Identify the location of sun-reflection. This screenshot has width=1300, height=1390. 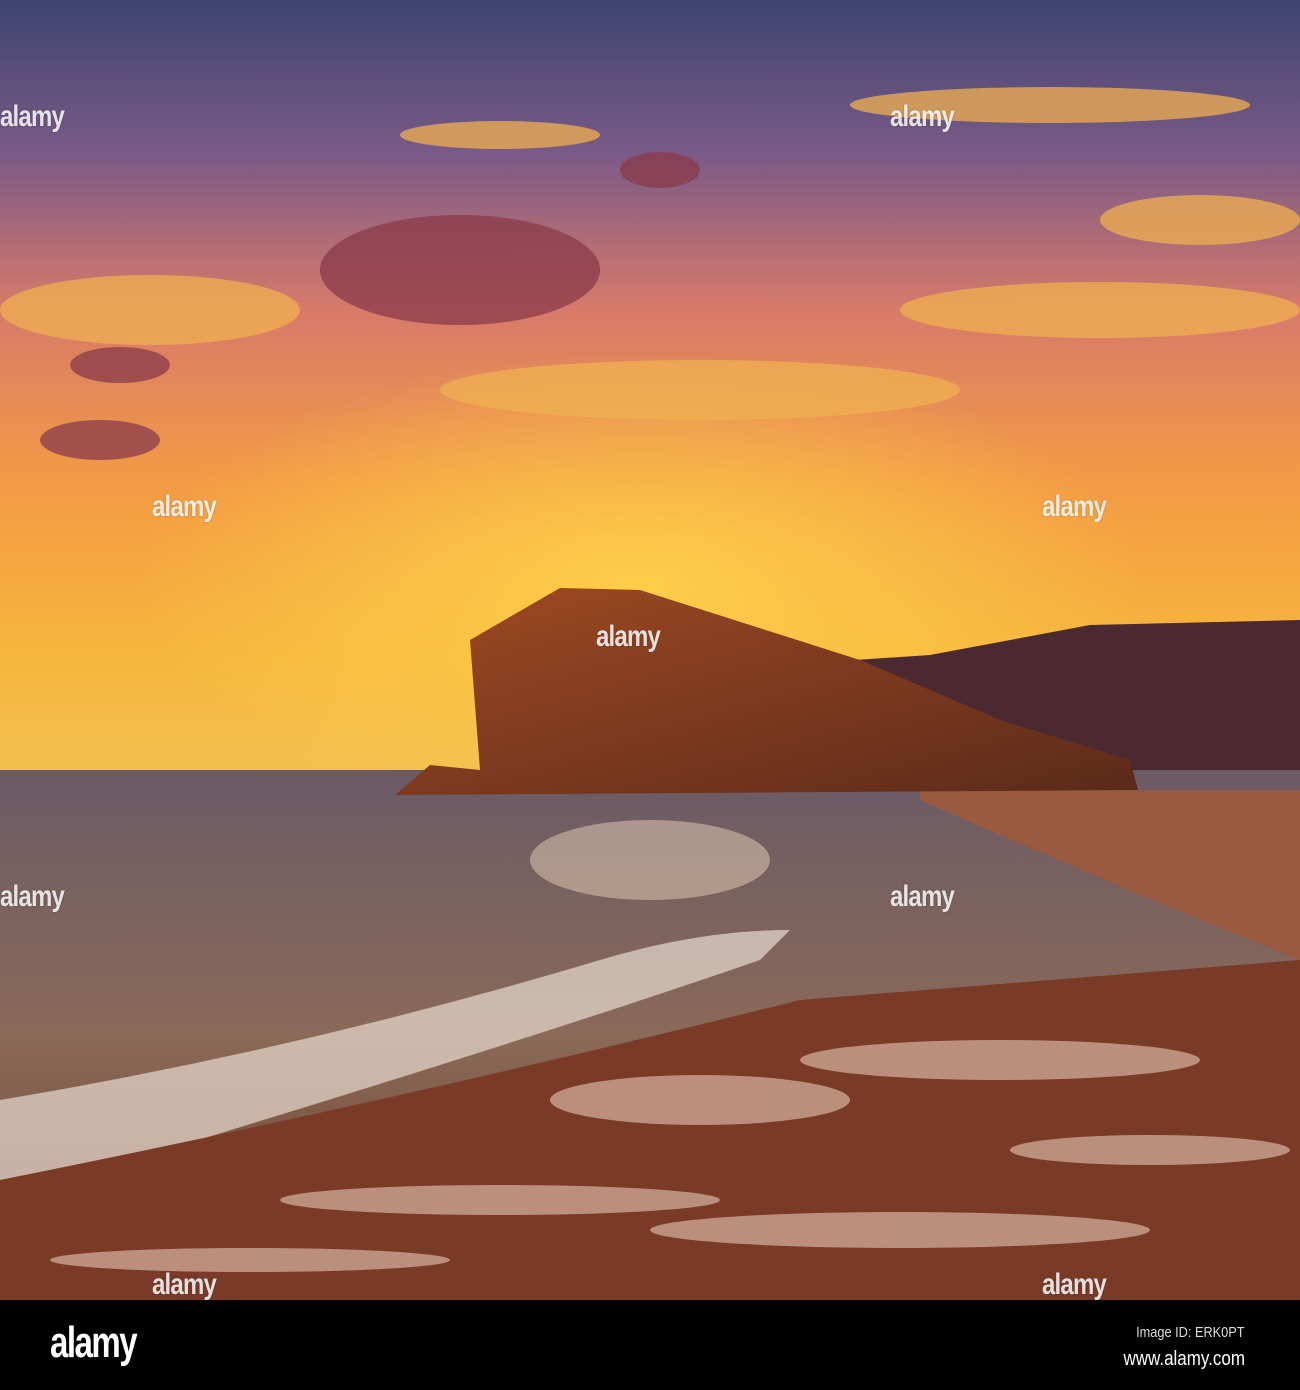
(650, 860).